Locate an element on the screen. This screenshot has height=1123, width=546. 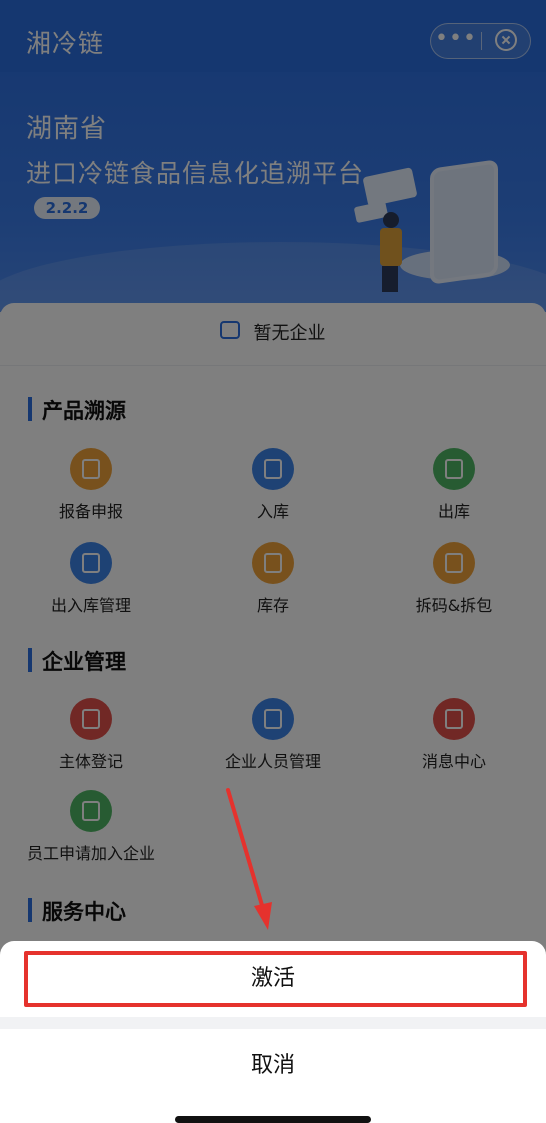
sheet-separator is located at coordinates (273, 1023).